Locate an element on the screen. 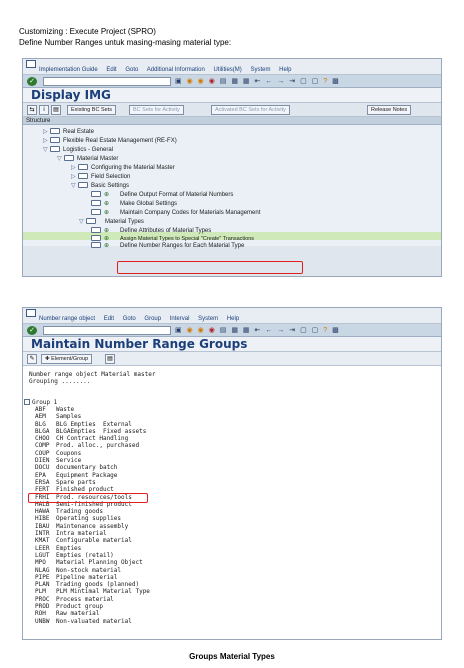 Image resolution: width=464 pixels, height=668 pixels. material-type-row: ROH Raw material is located at coordinates (92, 613).